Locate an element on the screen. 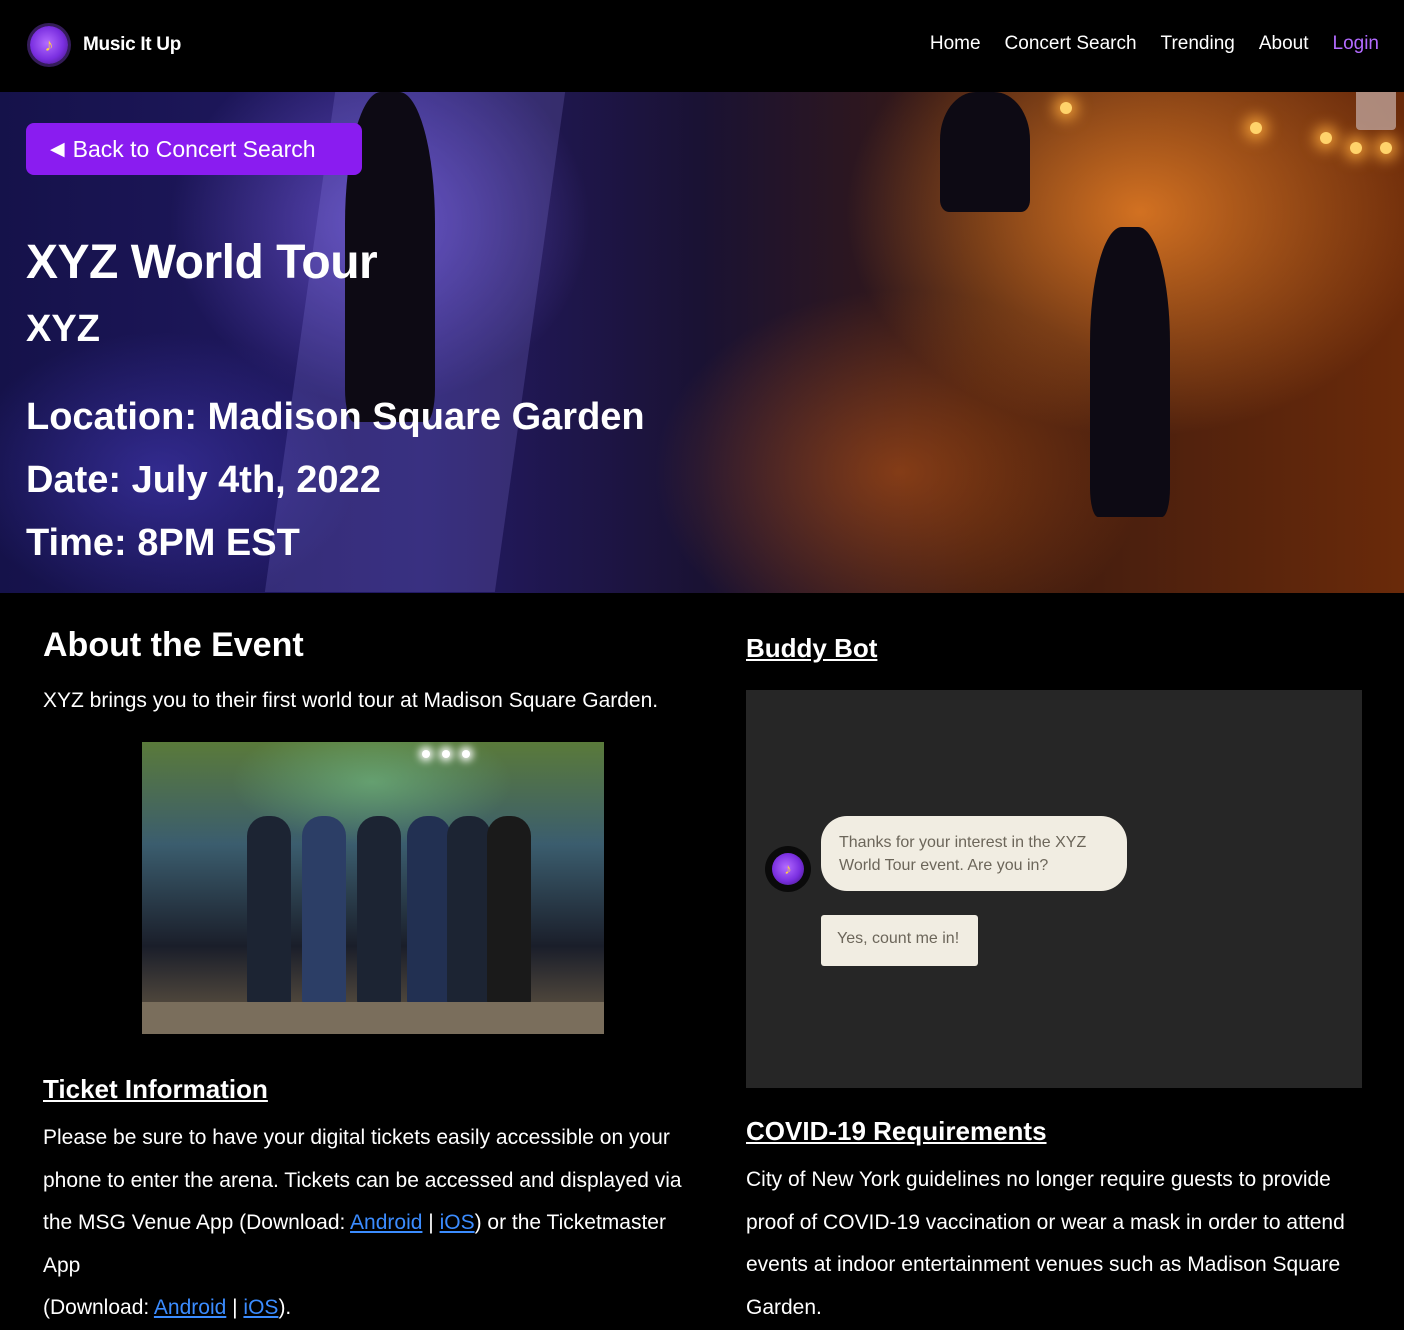 This screenshot has height=1330, width=1404. ticketmaster-ios-link: iOS is located at coordinates (260, 1307).